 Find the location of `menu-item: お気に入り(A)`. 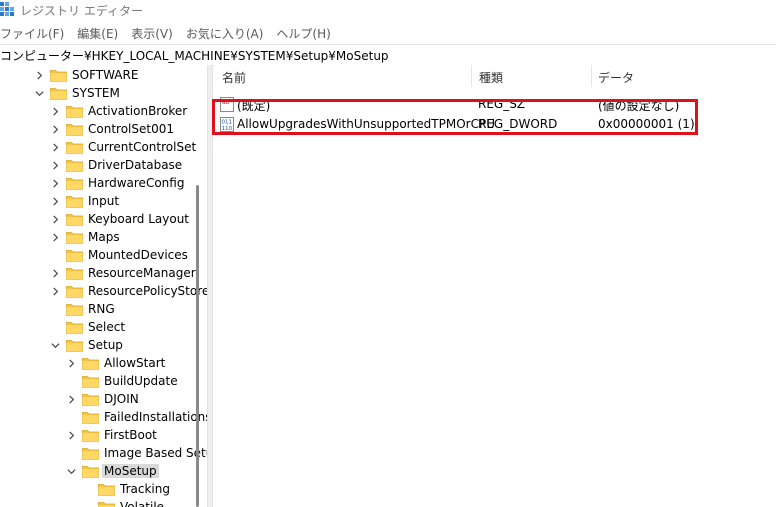

menu-item: お気に入り(A) is located at coordinates (225, 33).